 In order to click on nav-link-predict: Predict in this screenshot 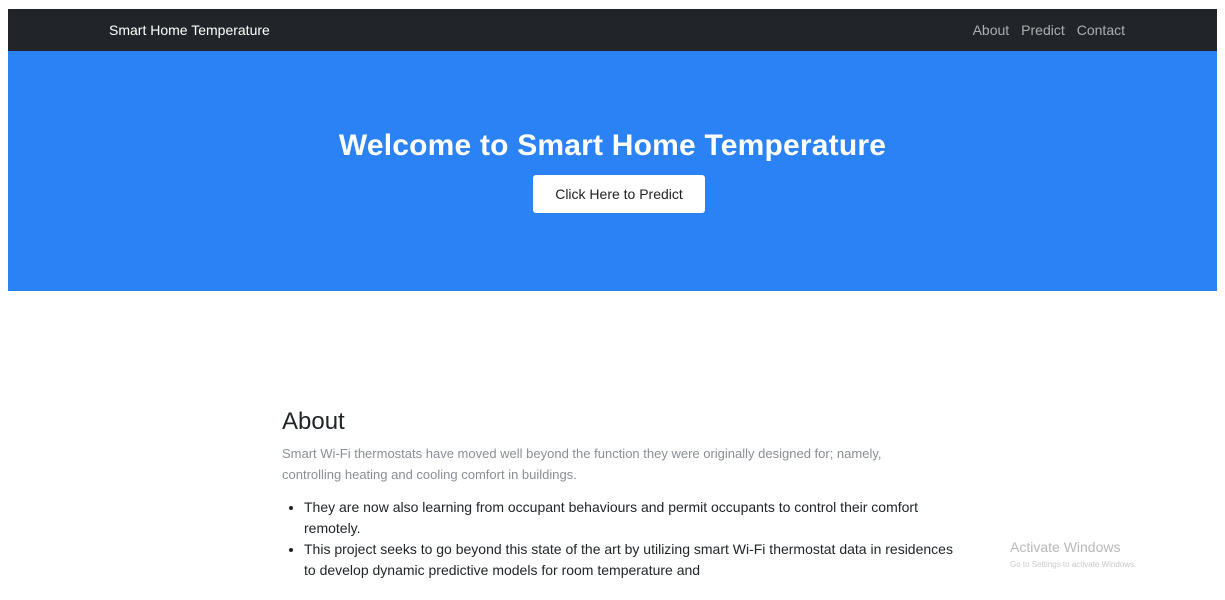, I will do `click(1043, 30)`.